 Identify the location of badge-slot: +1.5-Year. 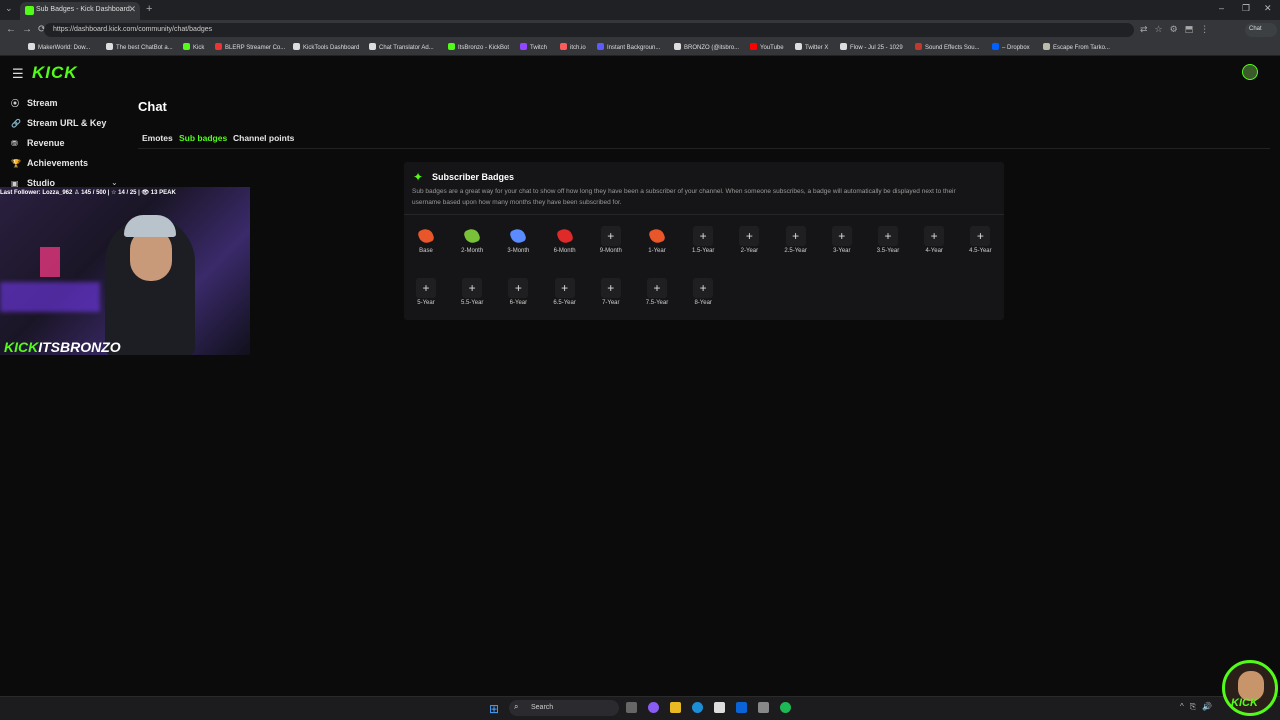
(703, 240).